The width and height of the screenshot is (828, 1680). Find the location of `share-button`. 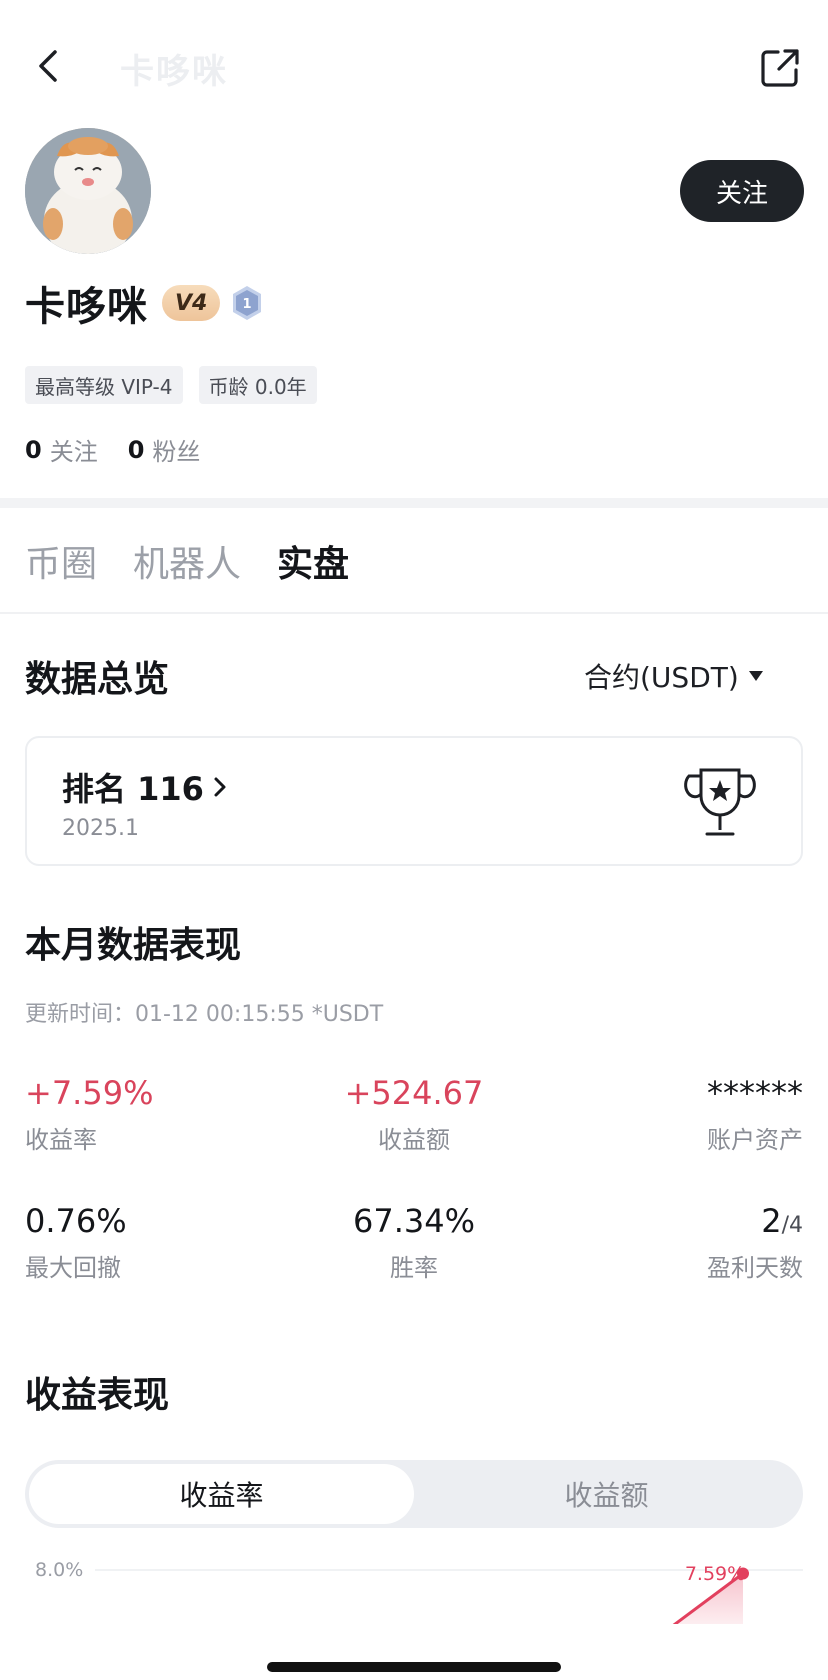

share-button is located at coordinates (780, 68).